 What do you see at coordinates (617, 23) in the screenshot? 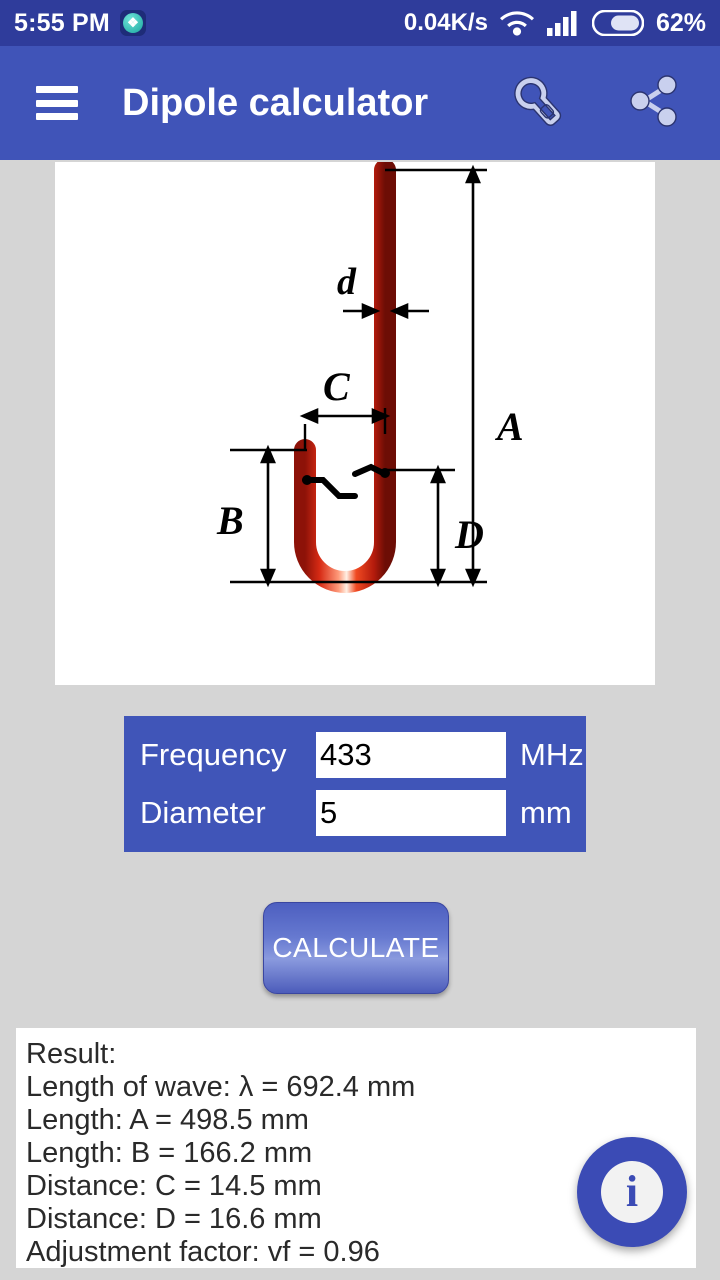
I see `battery-icon` at bounding box center [617, 23].